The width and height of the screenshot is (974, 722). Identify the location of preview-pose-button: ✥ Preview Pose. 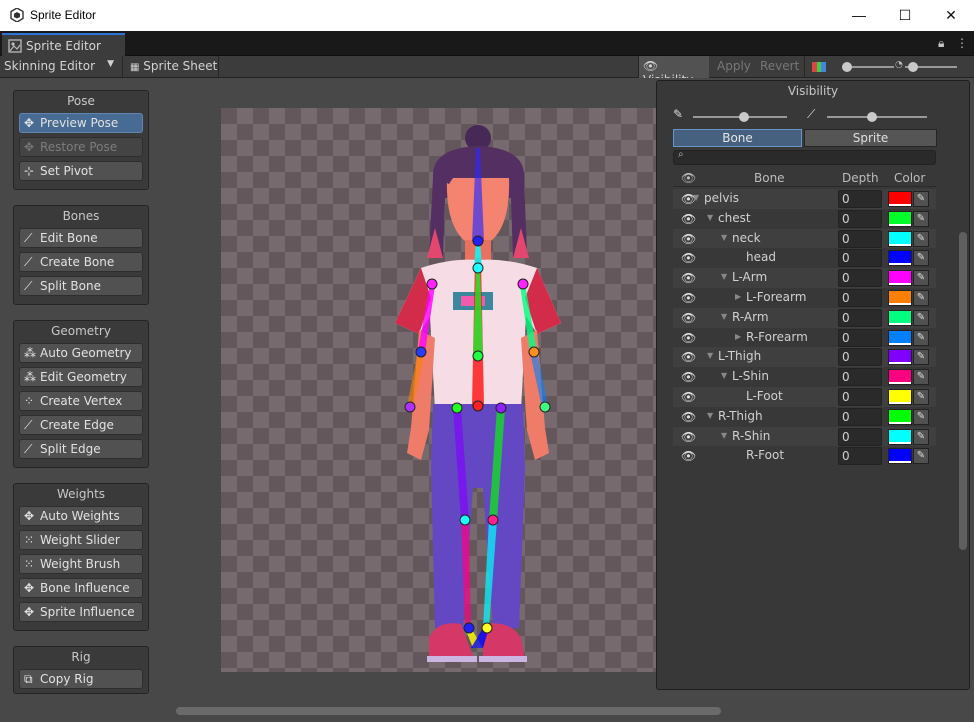
(81, 123).